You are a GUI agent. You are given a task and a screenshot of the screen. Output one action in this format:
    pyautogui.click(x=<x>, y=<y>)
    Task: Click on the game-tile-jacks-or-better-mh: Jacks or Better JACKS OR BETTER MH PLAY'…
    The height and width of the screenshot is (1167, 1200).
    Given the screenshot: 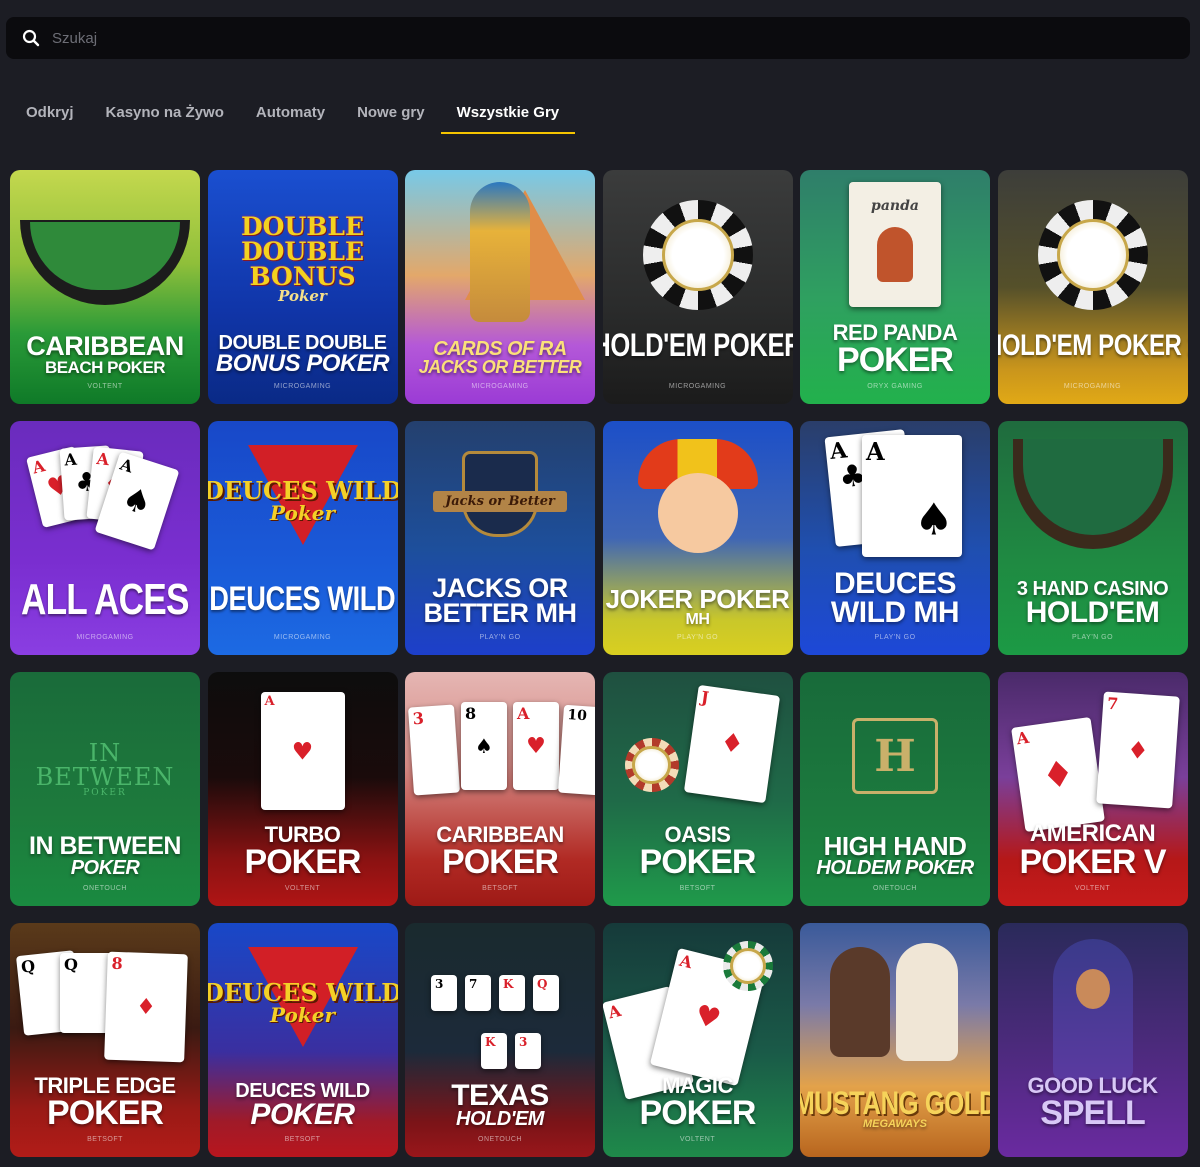 What is the action you would take?
    pyautogui.click(x=500, y=538)
    